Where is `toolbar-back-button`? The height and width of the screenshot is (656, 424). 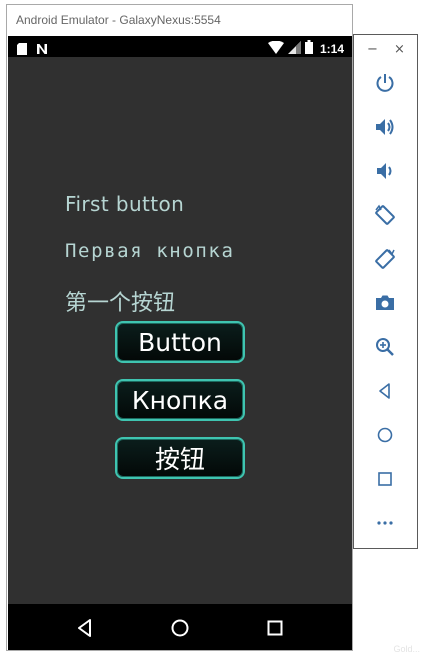
toolbar-back-button is located at coordinates (385, 391).